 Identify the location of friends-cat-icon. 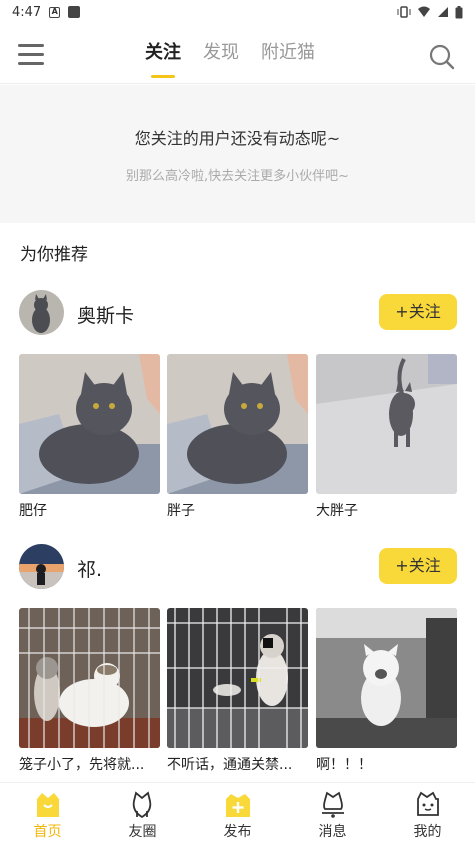
(141, 805).